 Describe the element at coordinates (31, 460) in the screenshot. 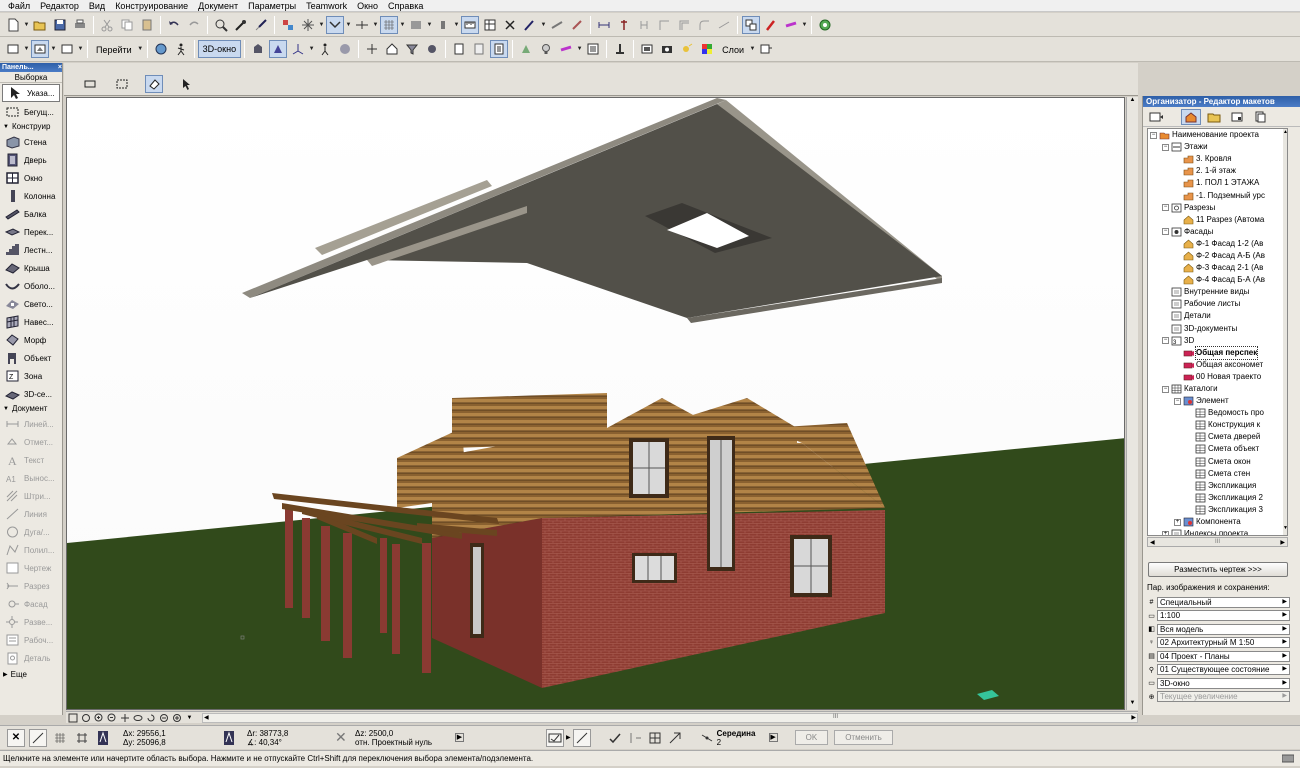

I see `tool-text: A Текст` at that location.